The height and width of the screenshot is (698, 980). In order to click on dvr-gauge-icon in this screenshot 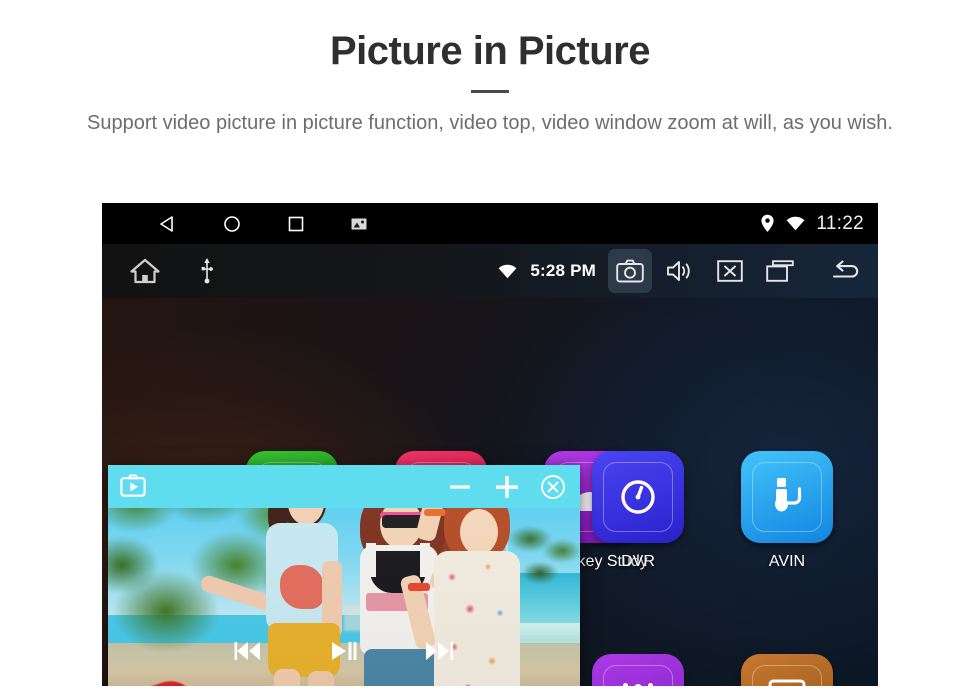, I will do `click(638, 497)`.